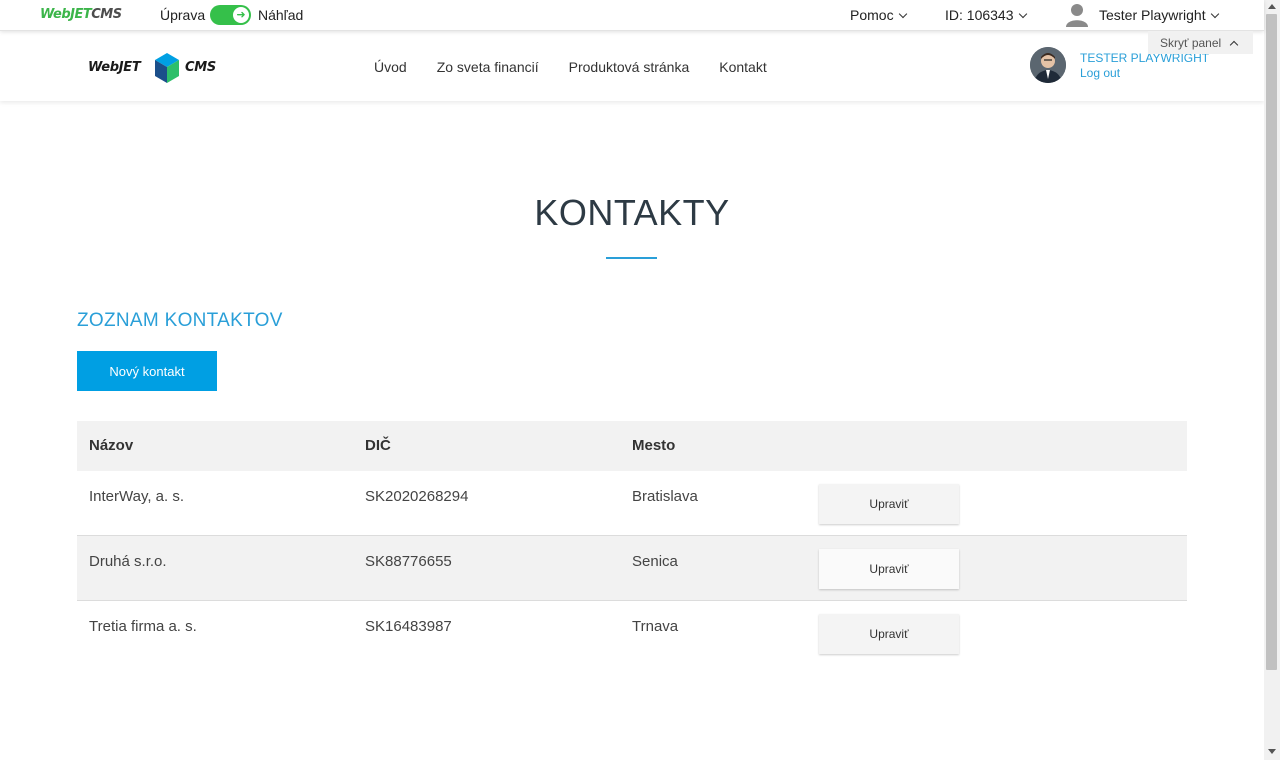 Image resolution: width=1280 pixels, height=760 pixels. What do you see at coordinates (1271, 342) in the screenshot?
I see `scrollbar-thumb` at bounding box center [1271, 342].